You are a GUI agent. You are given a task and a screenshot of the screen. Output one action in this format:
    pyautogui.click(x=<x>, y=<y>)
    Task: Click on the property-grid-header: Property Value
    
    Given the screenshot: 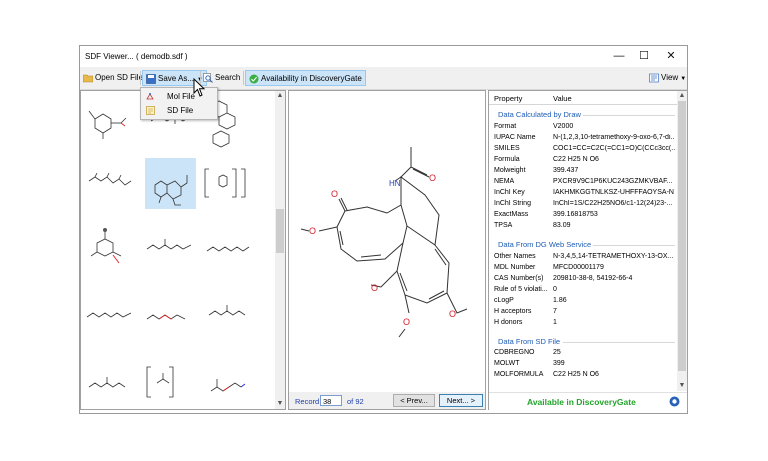 What is the action you would take?
    pyautogui.click(x=583, y=98)
    